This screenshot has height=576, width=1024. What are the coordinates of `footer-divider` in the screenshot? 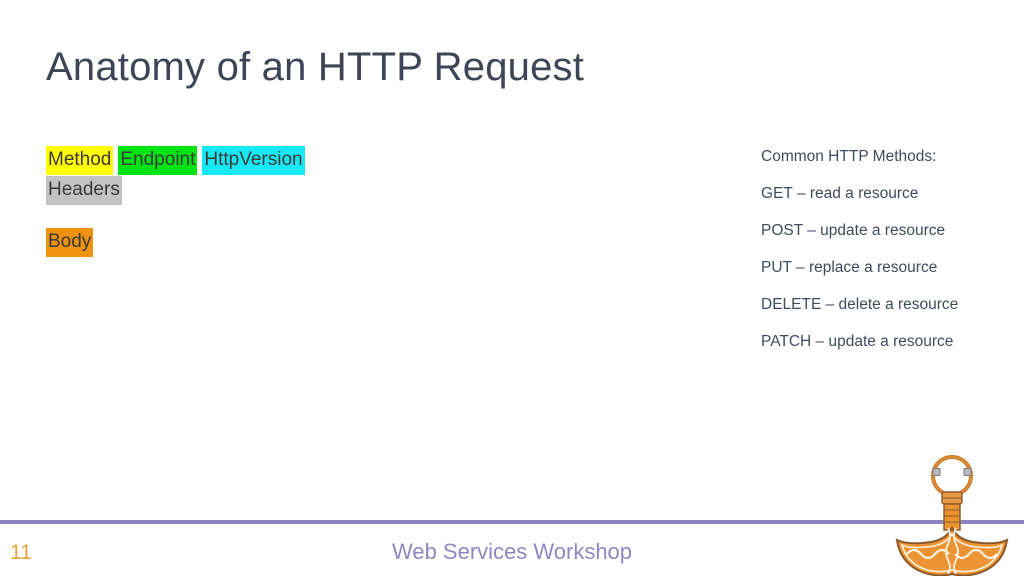 It's located at (512, 522).